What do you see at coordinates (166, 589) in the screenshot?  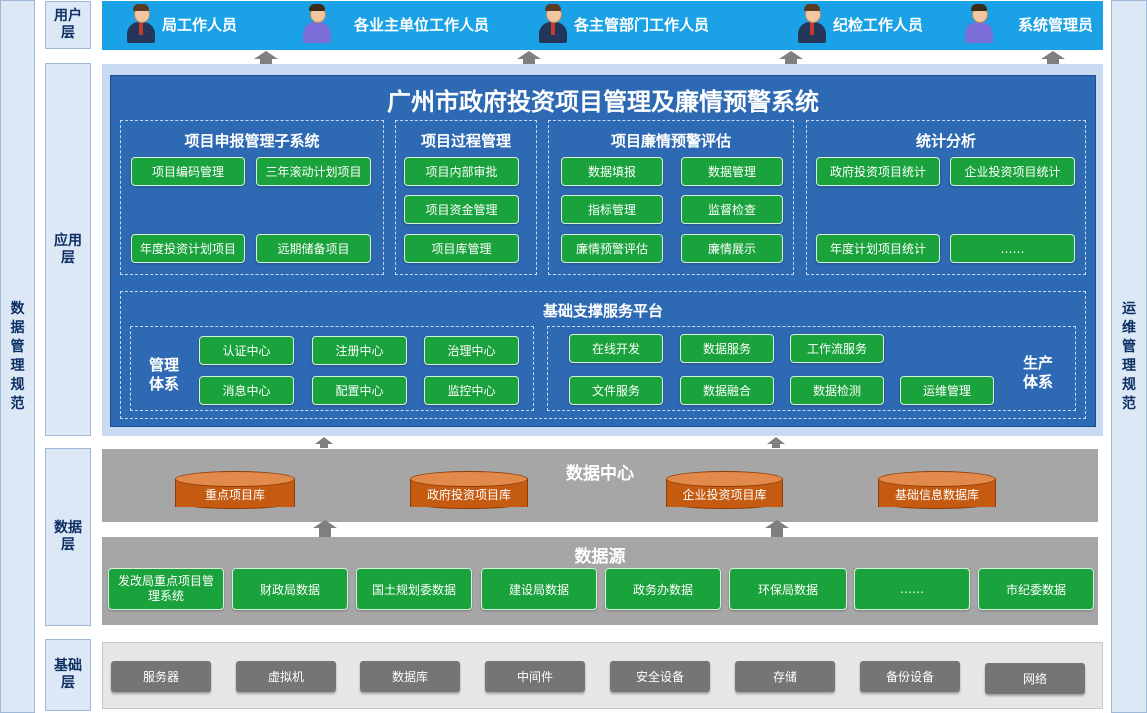 I see `data-source-item: 发改局重点项目管理系统` at bounding box center [166, 589].